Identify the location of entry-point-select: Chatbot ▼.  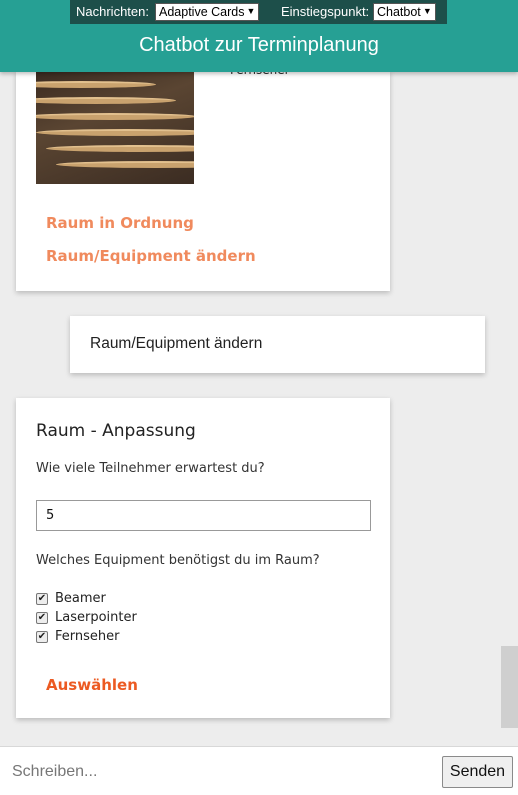
(404, 12).